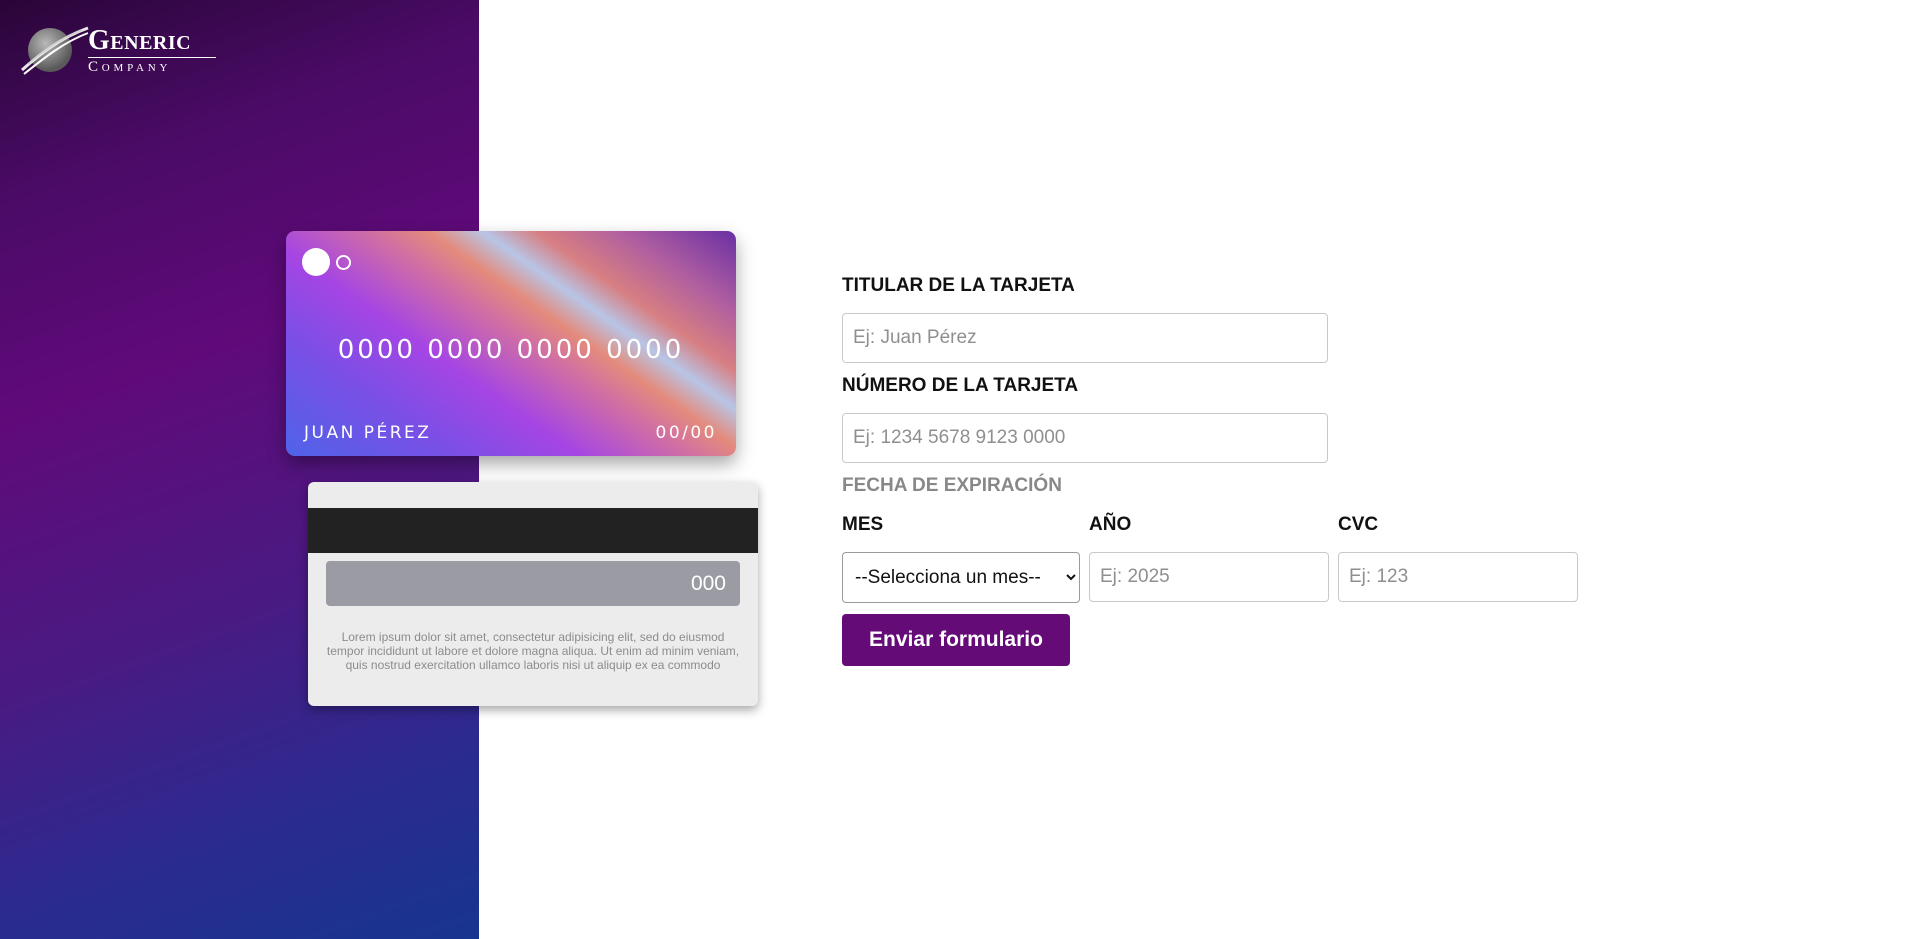 The height and width of the screenshot is (939, 1919). What do you see at coordinates (686, 433) in the screenshot?
I see `card-expiry-display: 00/00` at bounding box center [686, 433].